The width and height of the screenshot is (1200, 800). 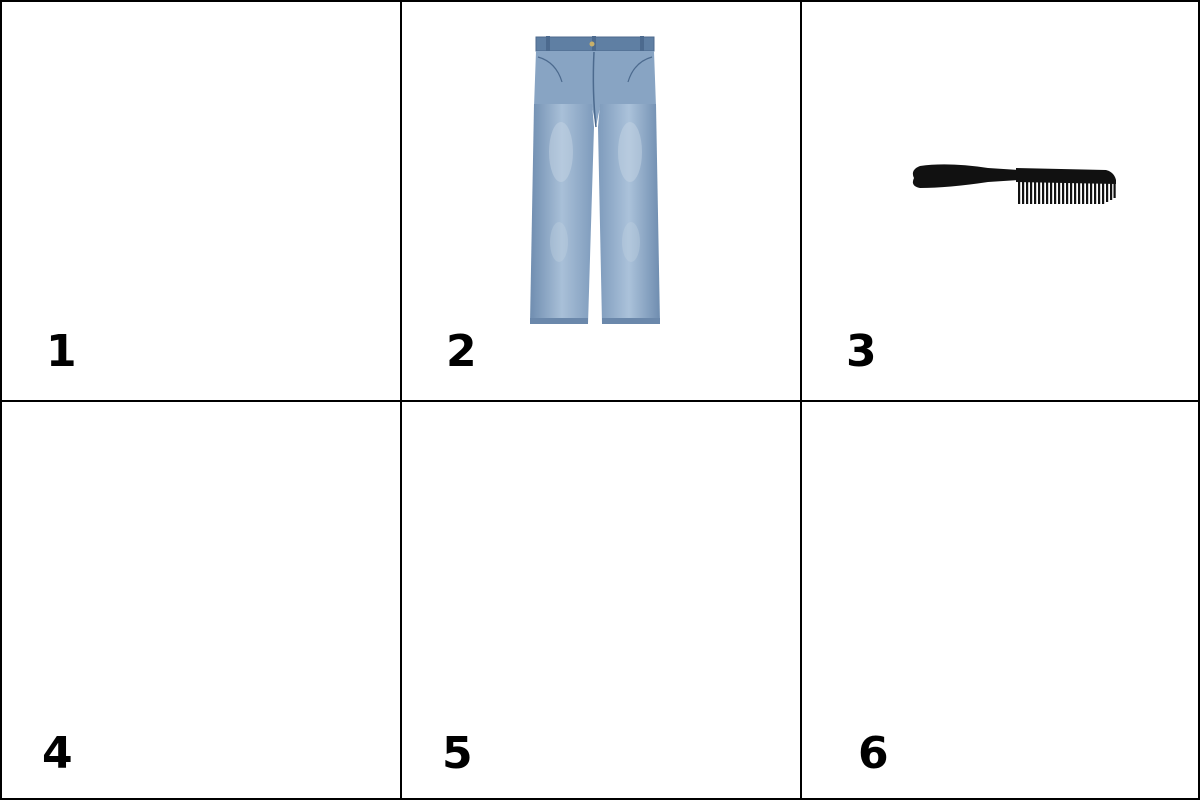 I want to click on cell-number-6: 6, so click(x=873, y=753).